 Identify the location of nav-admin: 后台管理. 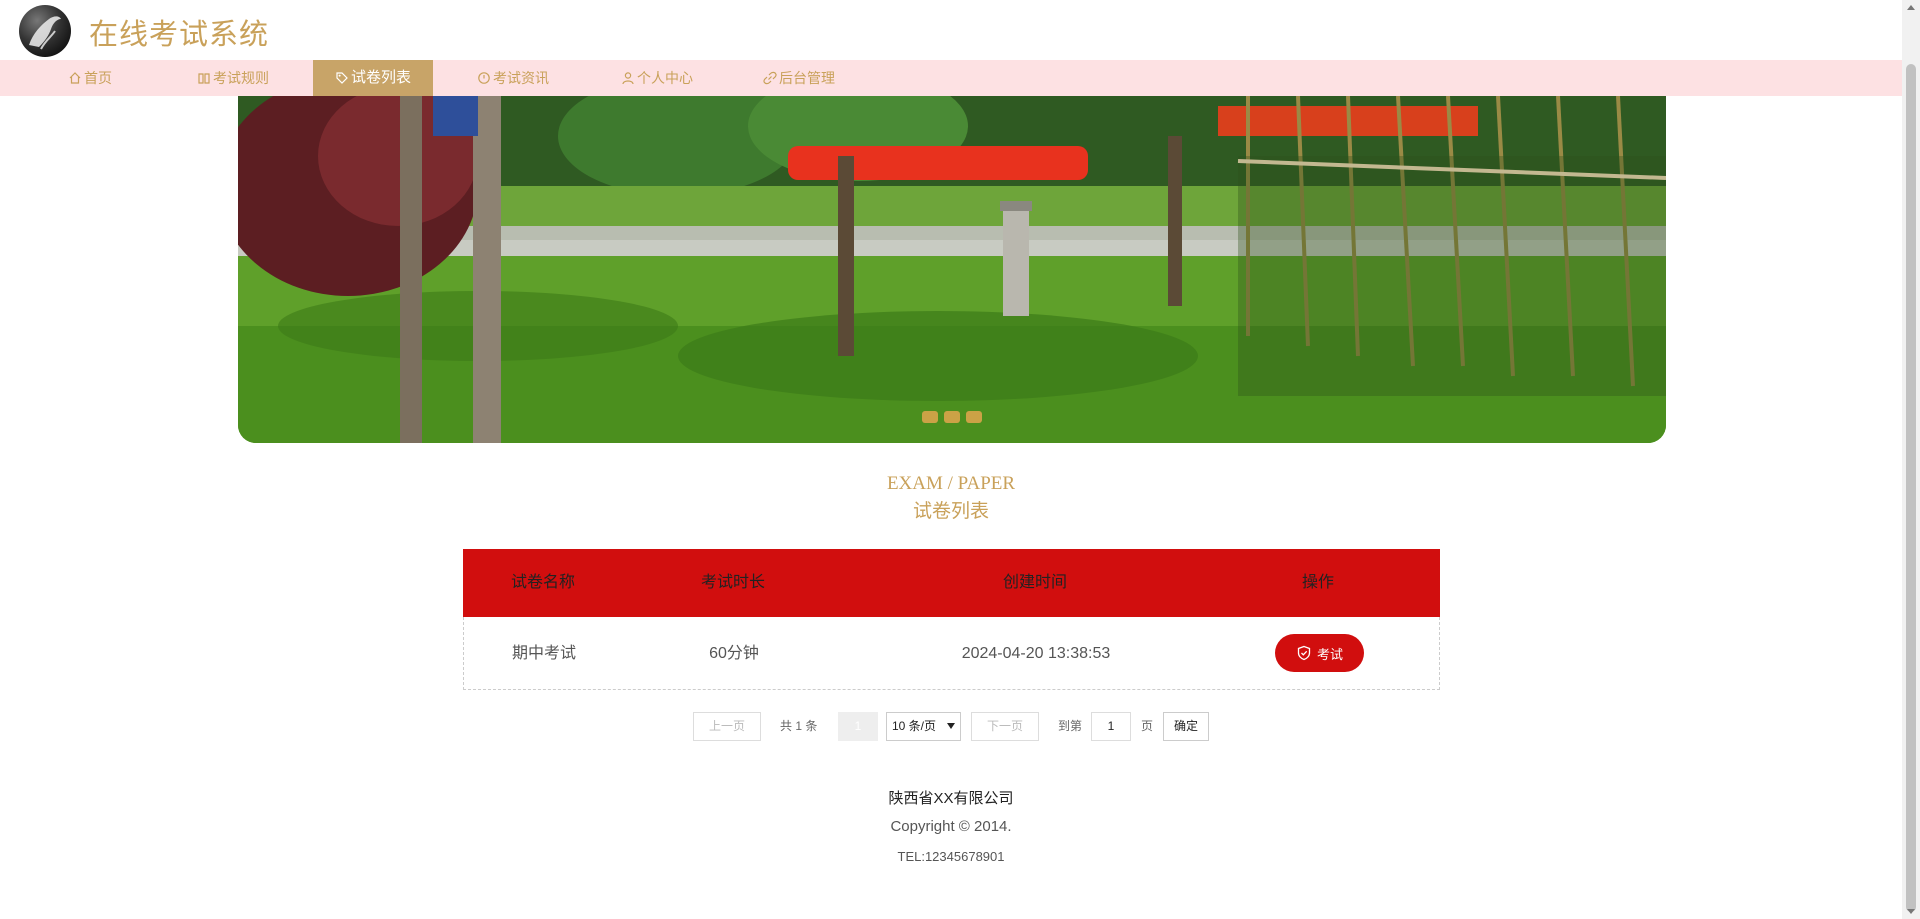
(799, 78).